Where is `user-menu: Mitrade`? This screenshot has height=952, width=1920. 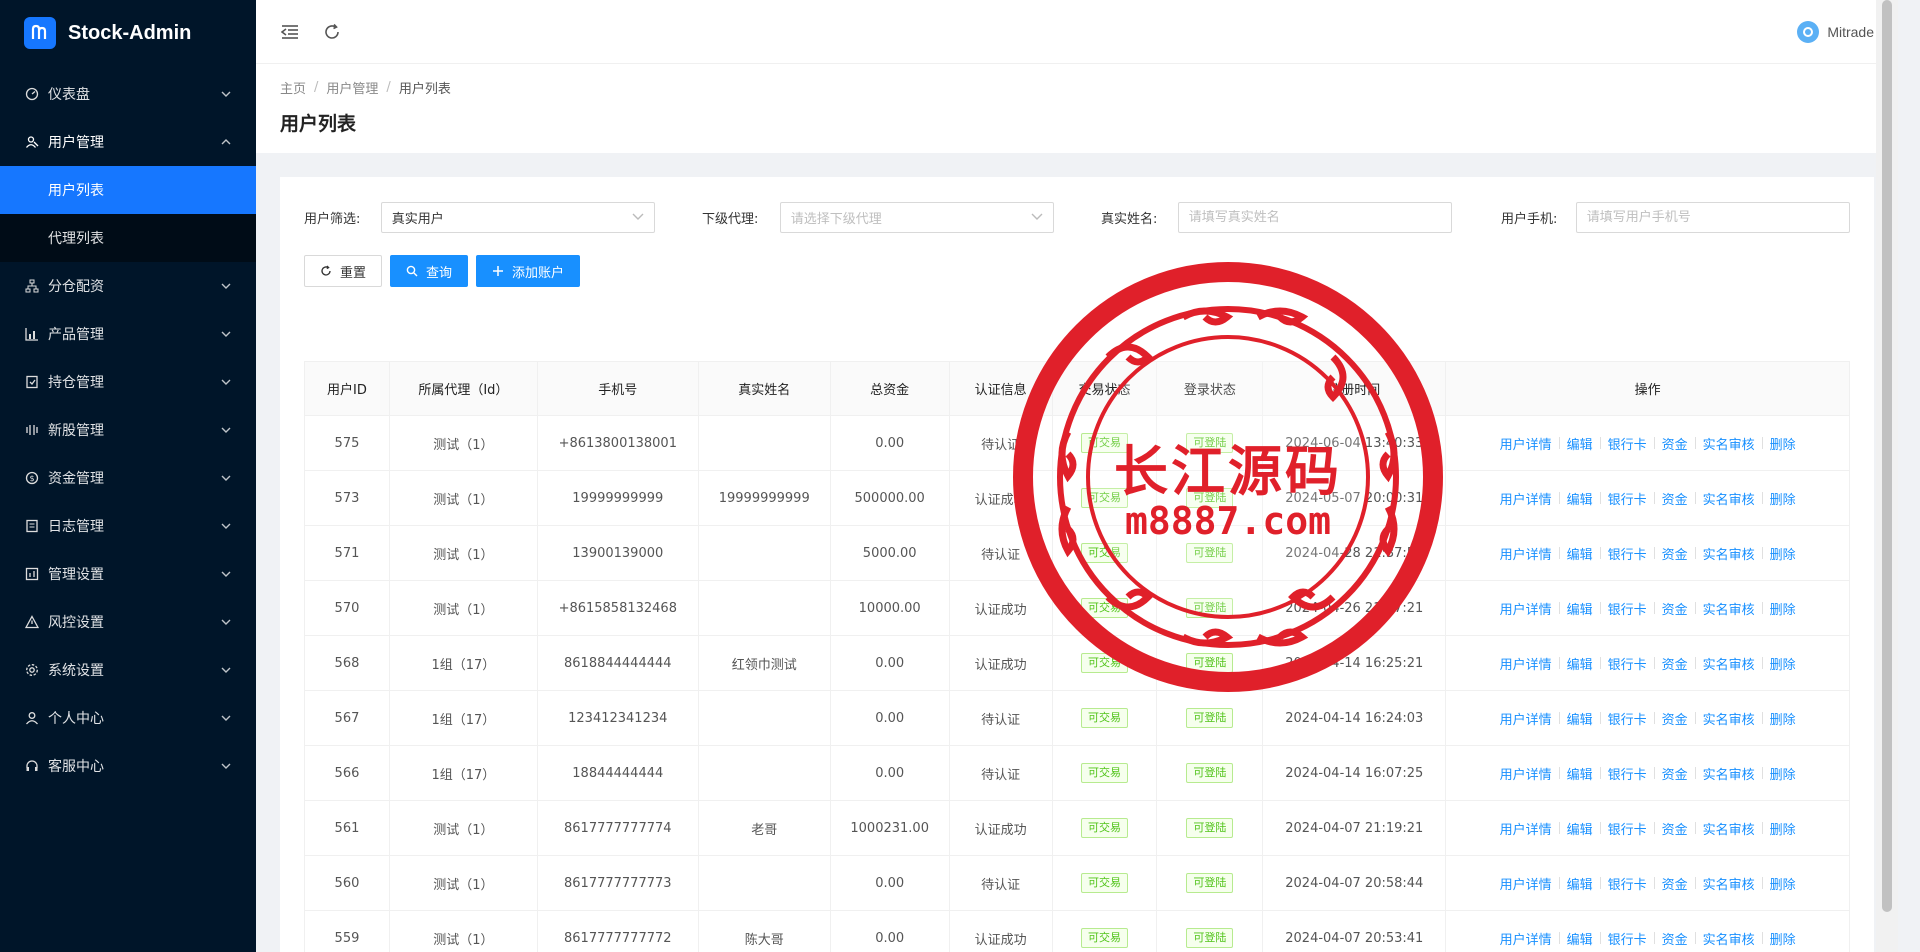
user-menu: Mitrade is located at coordinates (1835, 31).